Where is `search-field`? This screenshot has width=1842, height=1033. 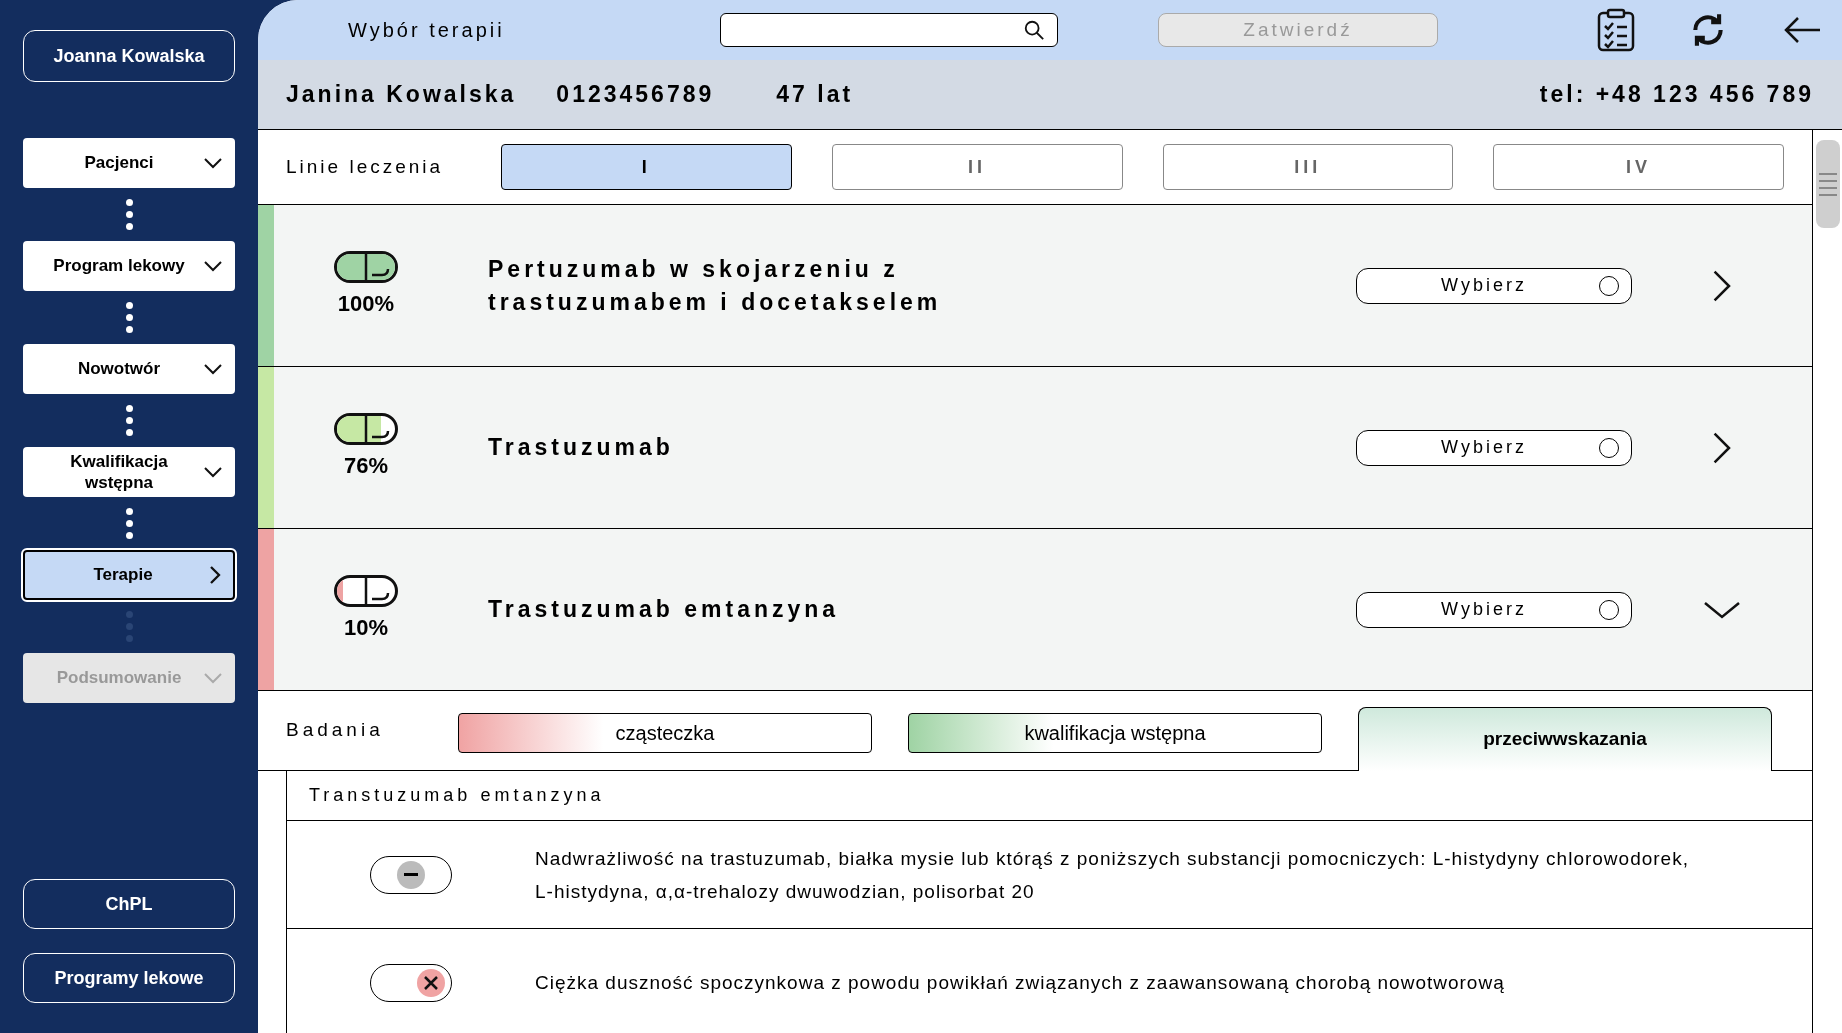
search-field is located at coordinates (889, 30).